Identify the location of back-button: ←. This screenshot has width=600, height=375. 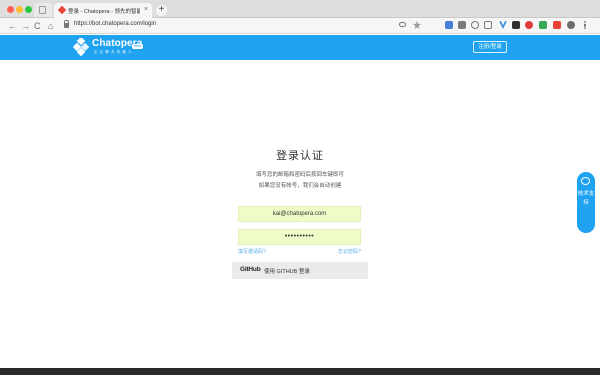
(12, 26).